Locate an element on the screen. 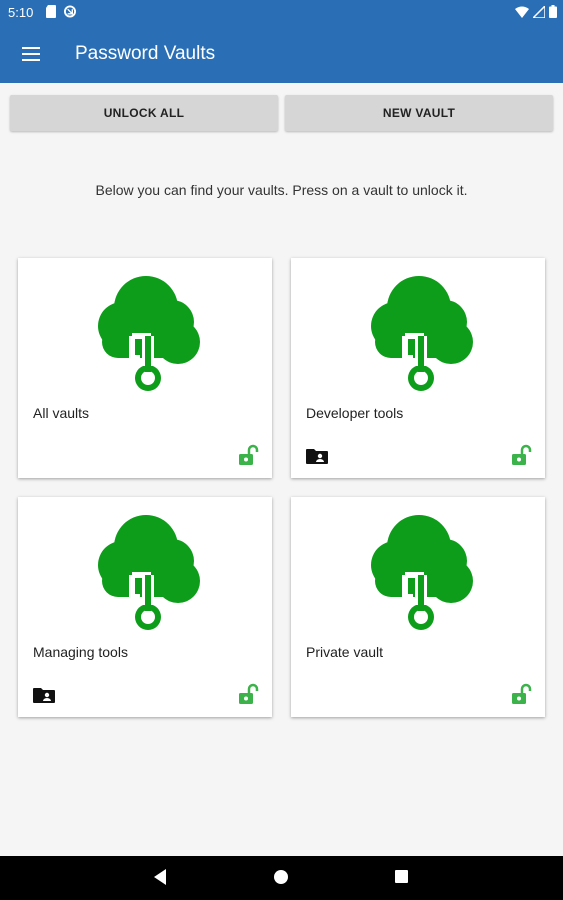 This screenshot has width=563, height=900. page-title: Password Vaults is located at coordinates (145, 53).